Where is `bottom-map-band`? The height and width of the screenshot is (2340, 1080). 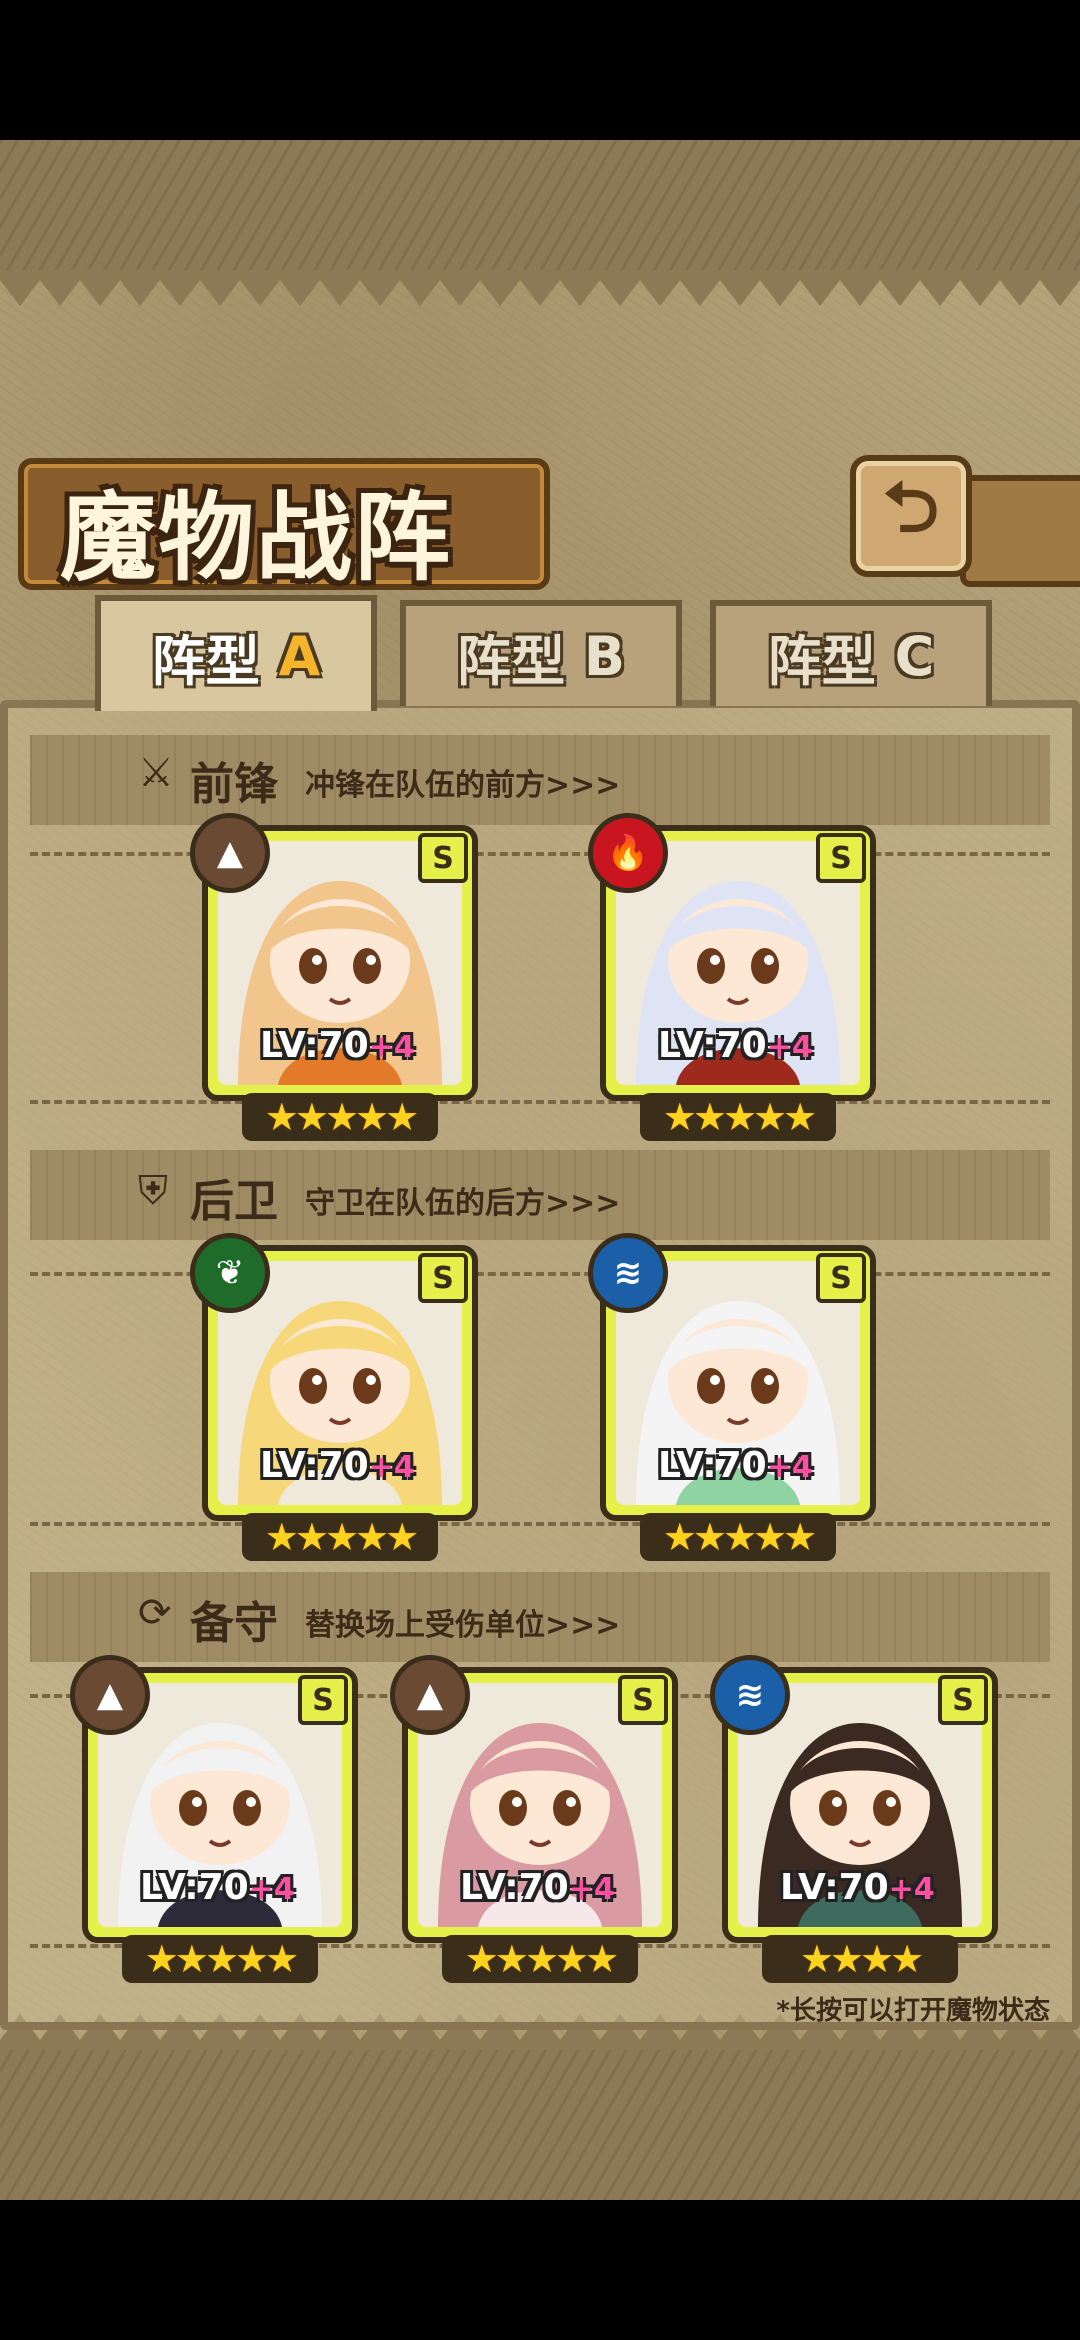
bottom-map-band is located at coordinates (540, 2120).